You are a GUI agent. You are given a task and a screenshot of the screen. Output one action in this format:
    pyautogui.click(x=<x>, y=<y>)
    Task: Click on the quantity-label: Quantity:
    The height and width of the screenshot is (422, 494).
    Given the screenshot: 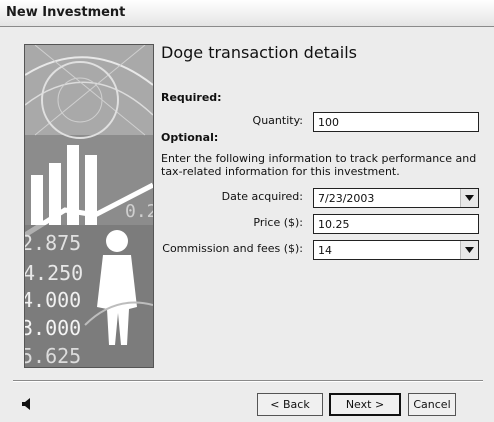 What is the action you would take?
    pyautogui.click(x=277, y=120)
    